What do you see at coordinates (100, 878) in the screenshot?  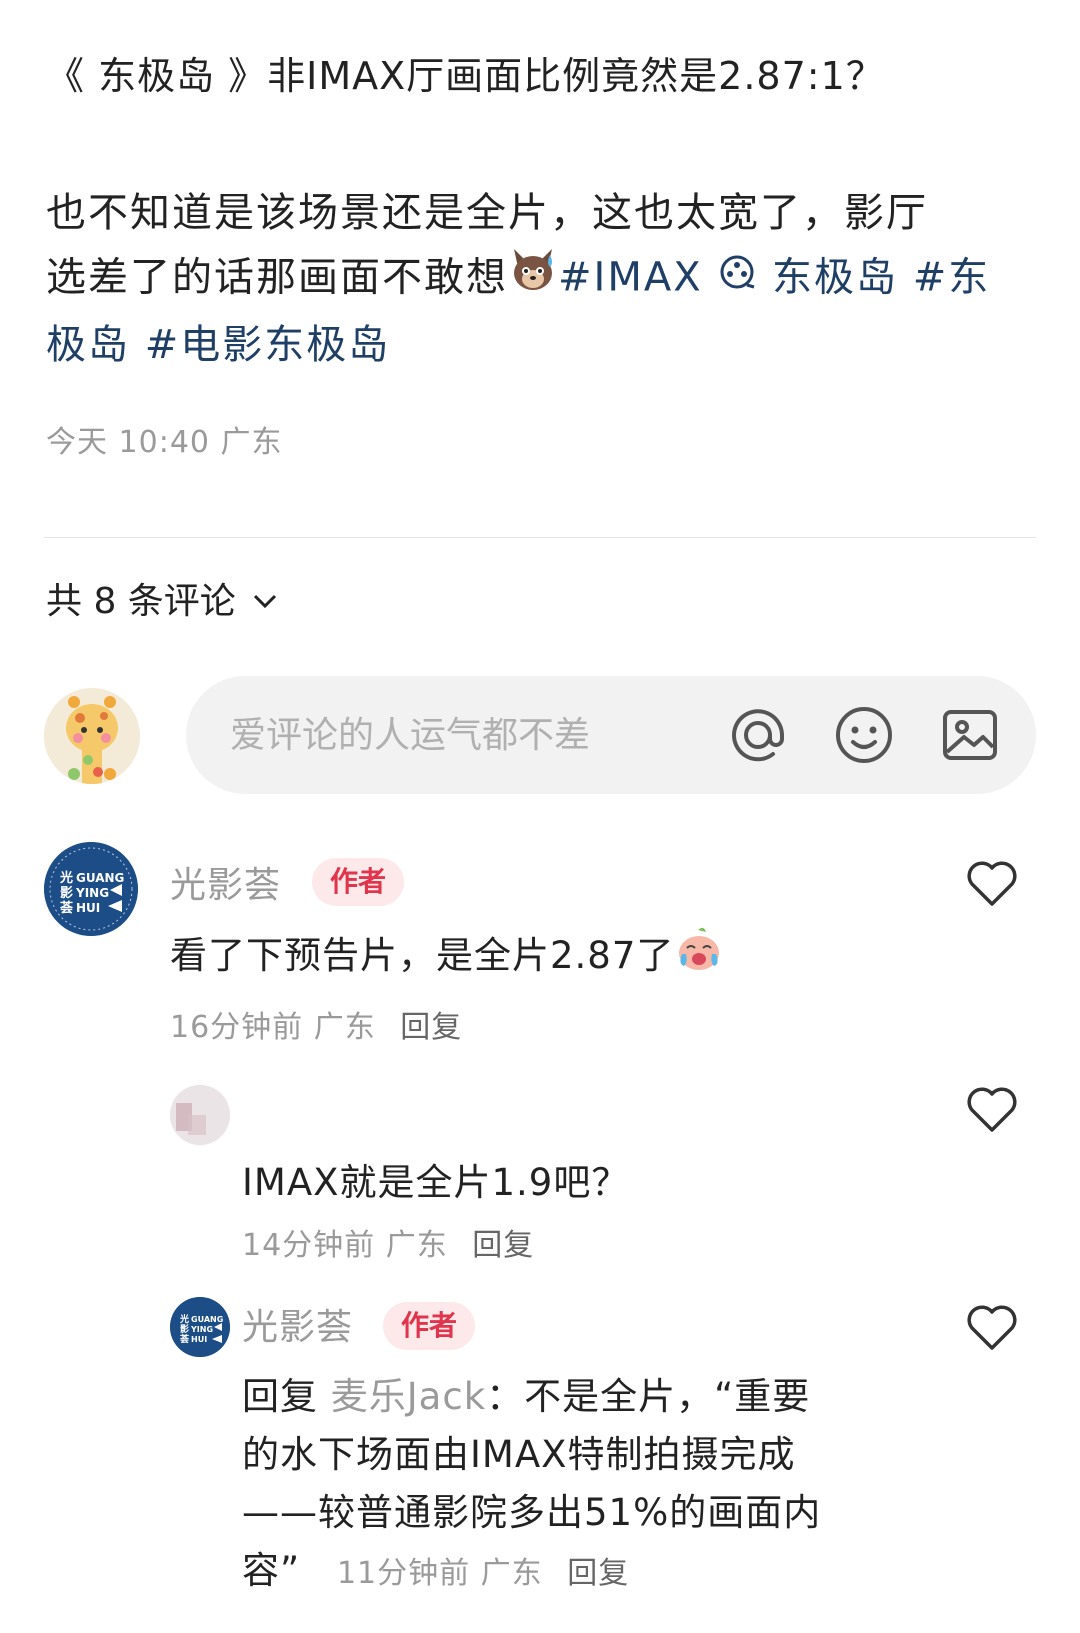 I see `brand-avatar-en-1: GUANG` at bounding box center [100, 878].